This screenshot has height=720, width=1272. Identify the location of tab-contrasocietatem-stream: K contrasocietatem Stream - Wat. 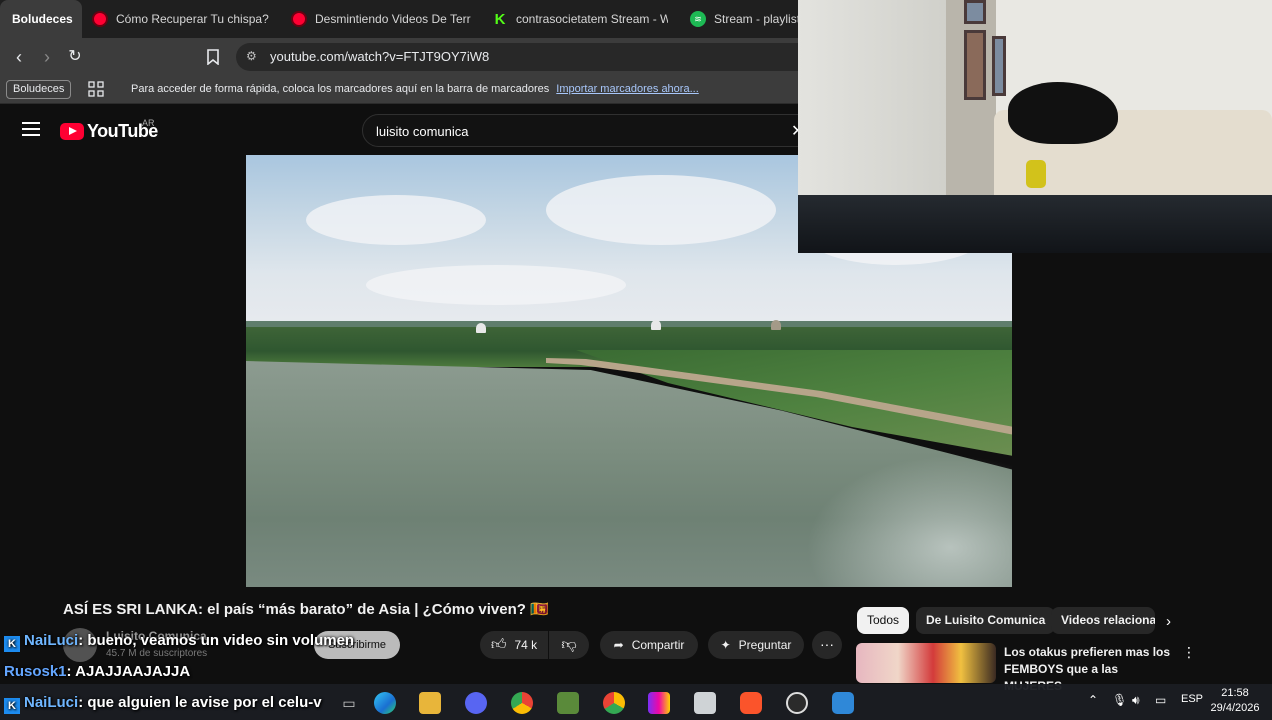
(580, 19).